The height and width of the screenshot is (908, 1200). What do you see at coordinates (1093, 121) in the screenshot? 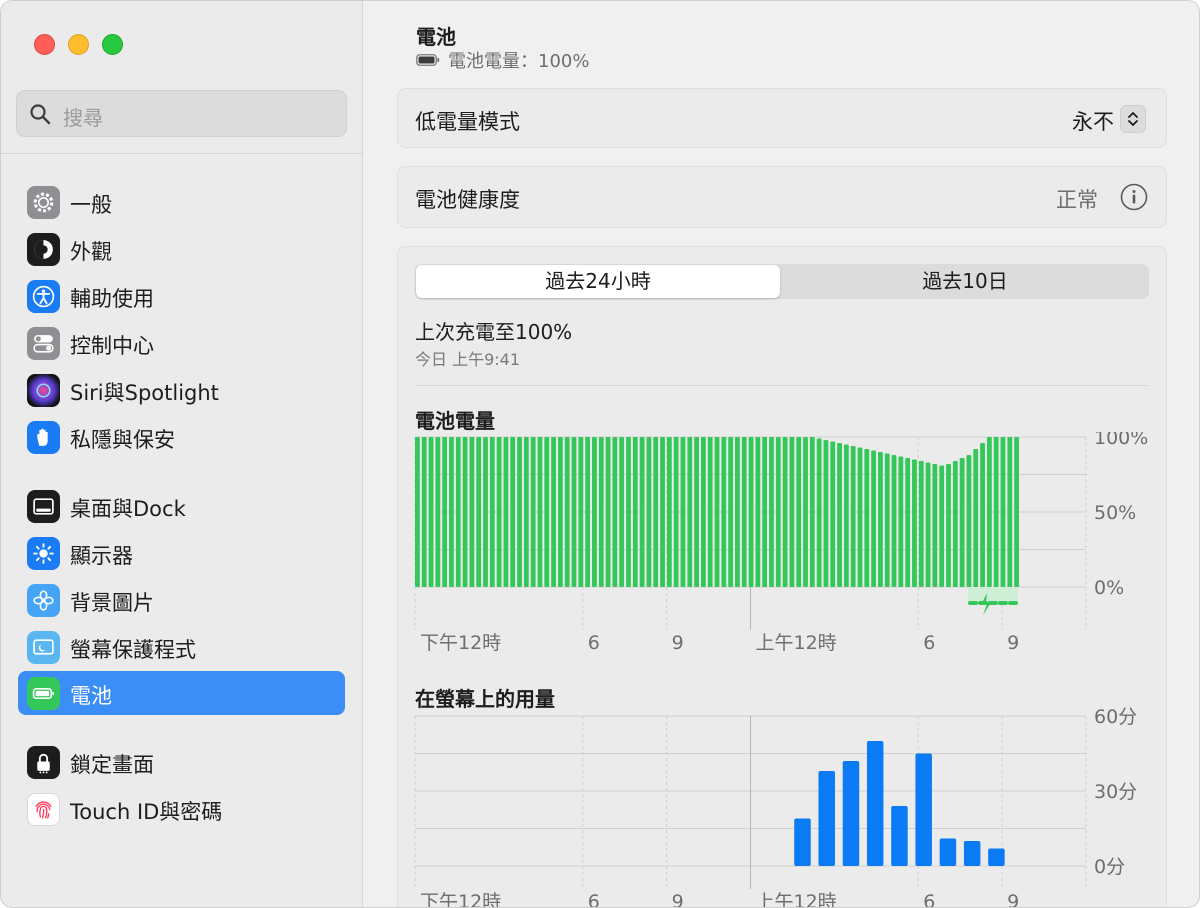
I see `low-power-value: 永不` at bounding box center [1093, 121].